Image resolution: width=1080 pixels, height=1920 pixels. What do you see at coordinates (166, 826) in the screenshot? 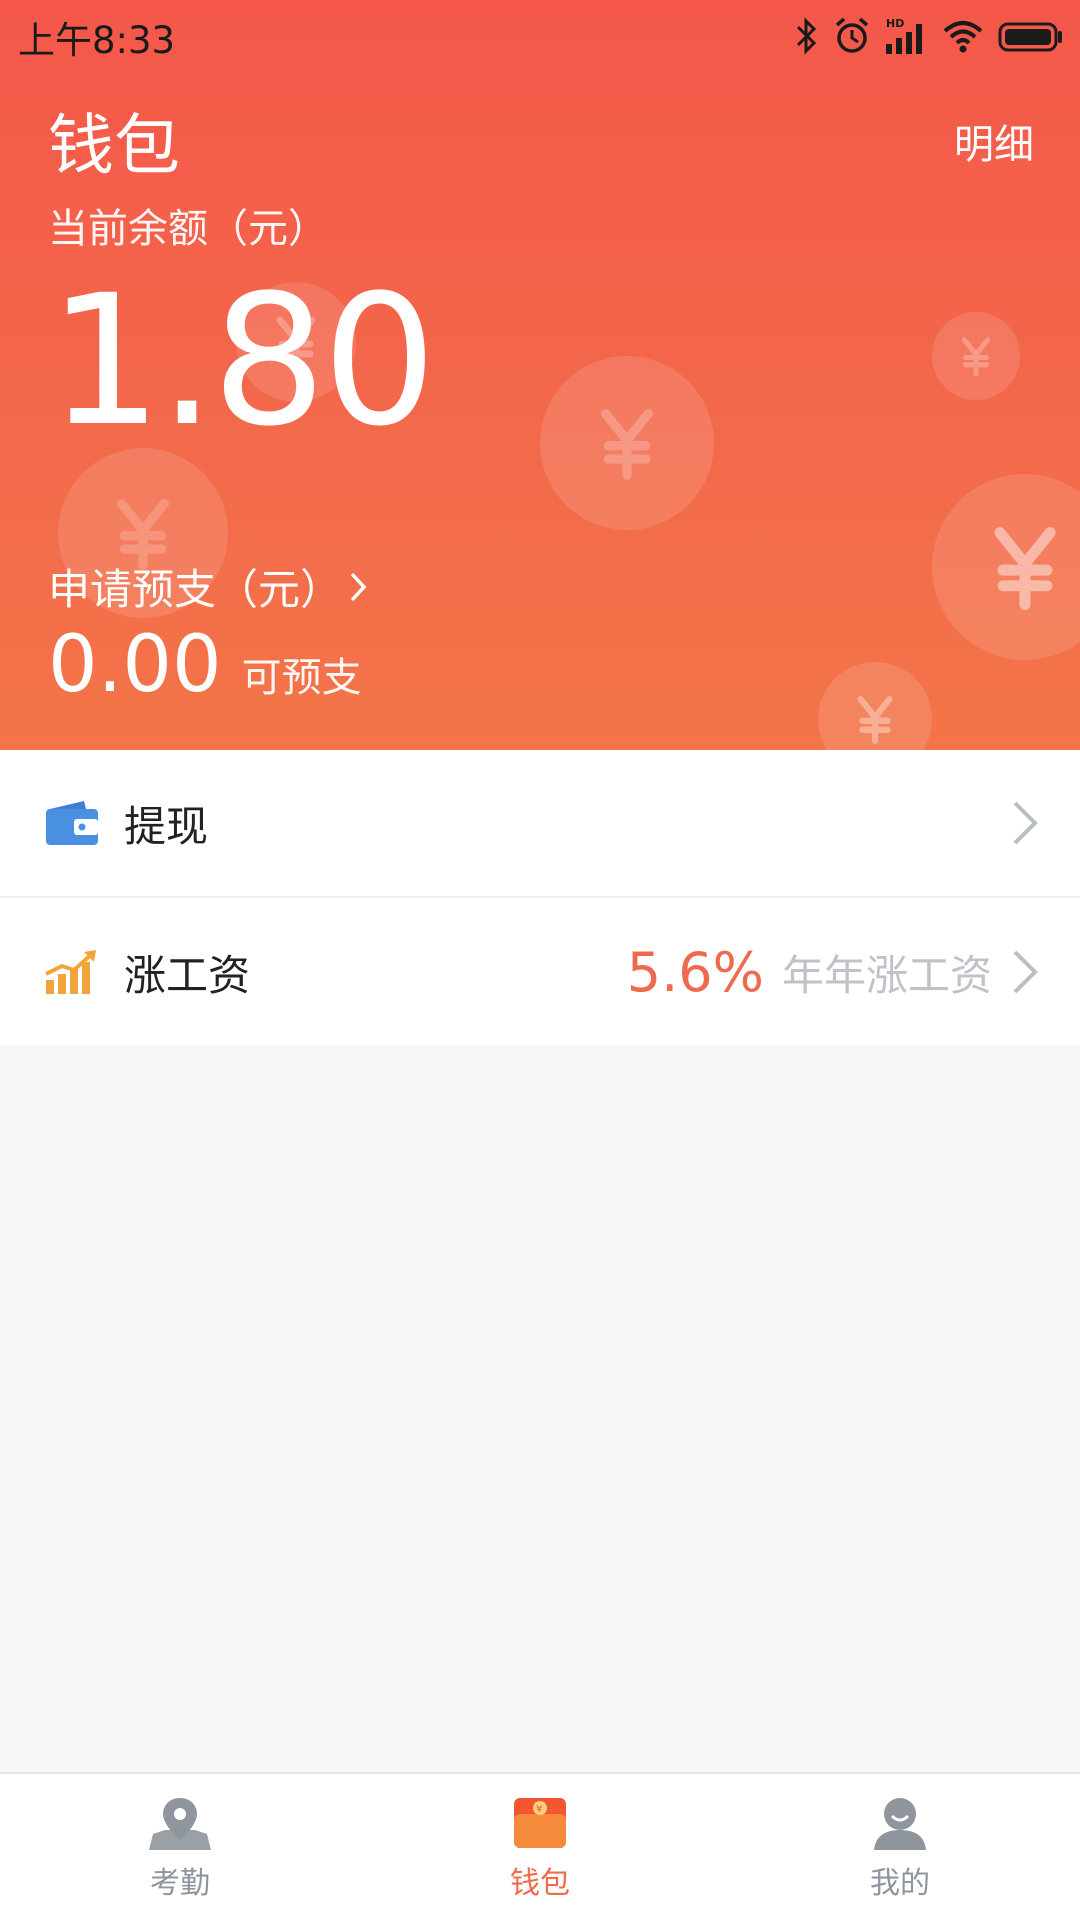
I see `withdraw-label: 提现` at bounding box center [166, 826].